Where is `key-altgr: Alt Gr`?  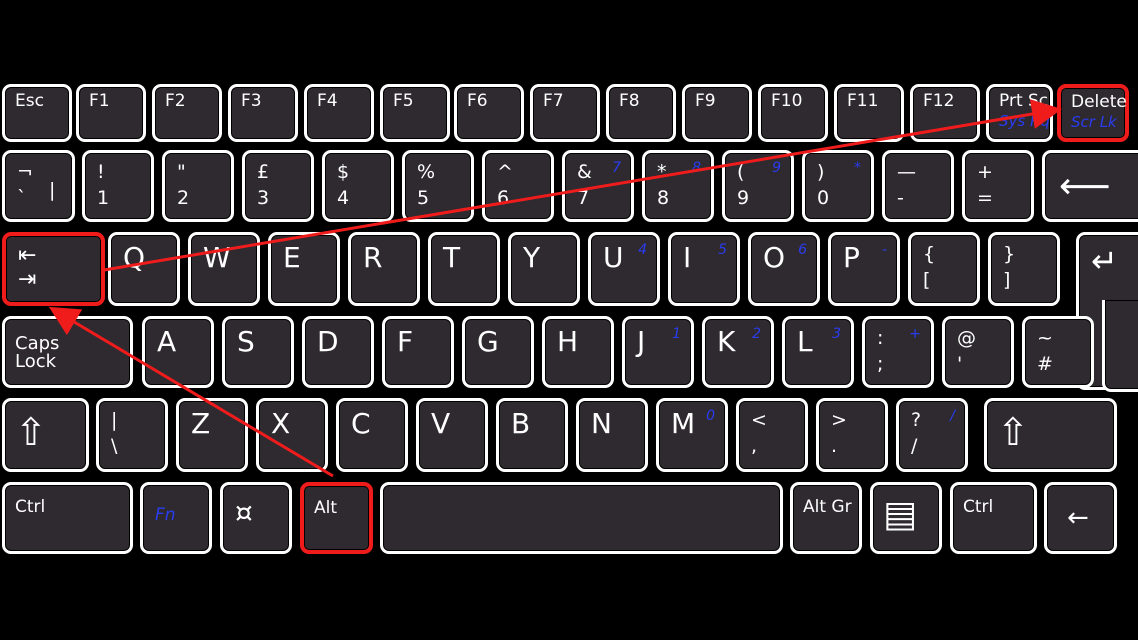
key-altgr: Alt Gr is located at coordinates (826, 518).